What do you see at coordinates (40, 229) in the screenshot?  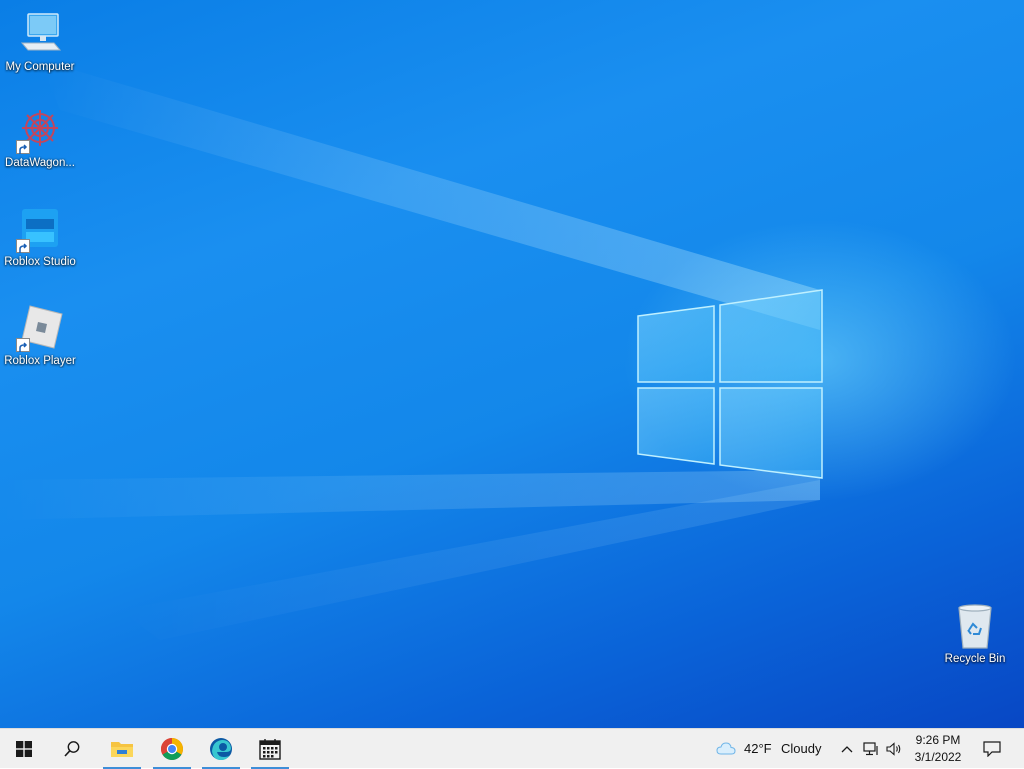 I see `roblox-studio-icon` at bounding box center [40, 229].